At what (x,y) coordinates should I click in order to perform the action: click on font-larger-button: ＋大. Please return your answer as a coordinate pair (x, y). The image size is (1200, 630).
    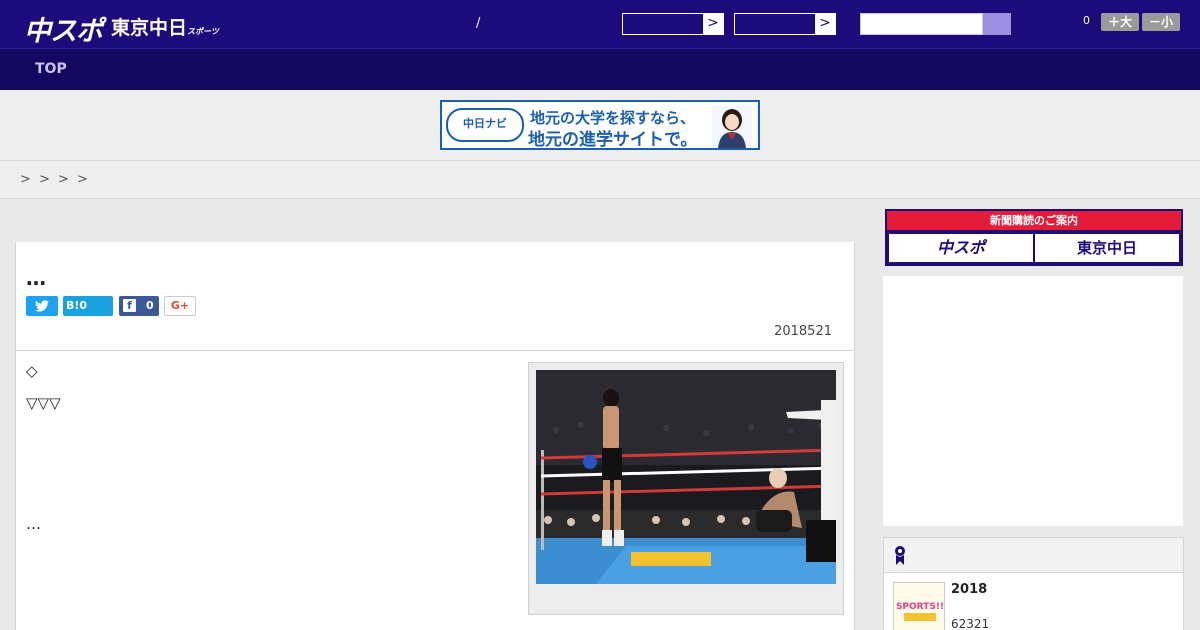
    Looking at the image, I should click on (1120, 22).